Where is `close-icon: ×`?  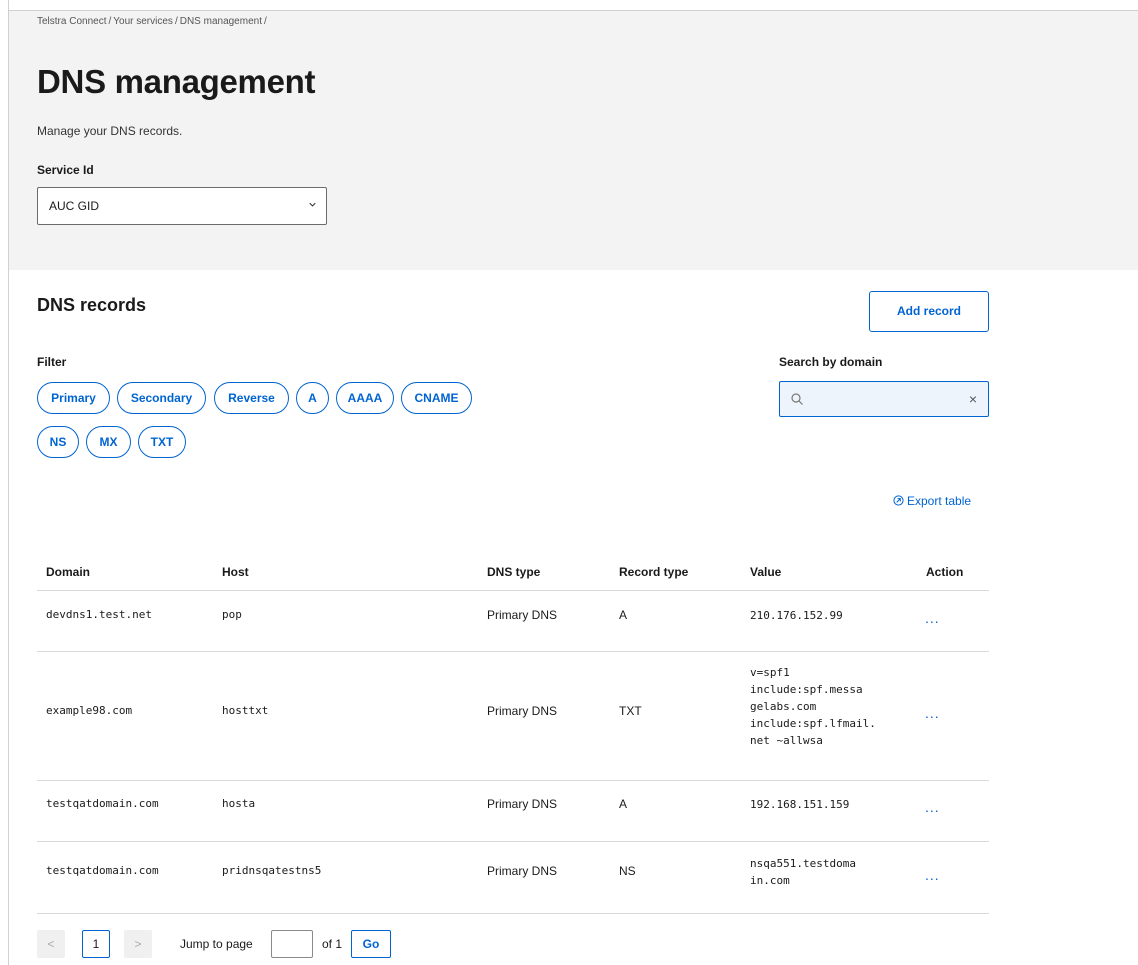
close-icon: × is located at coordinates (973, 399).